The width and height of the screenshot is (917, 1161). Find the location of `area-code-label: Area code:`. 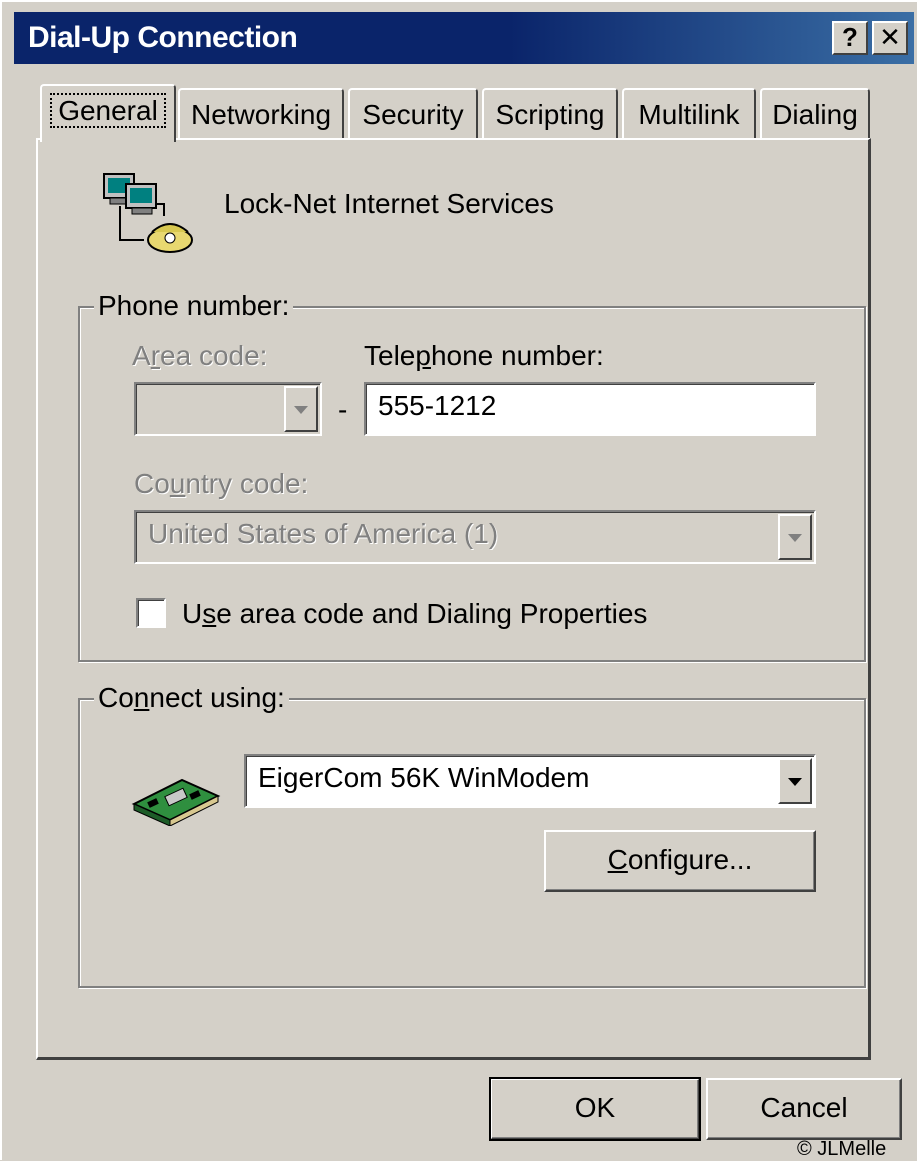

area-code-label: Area code: is located at coordinates (200, 355).